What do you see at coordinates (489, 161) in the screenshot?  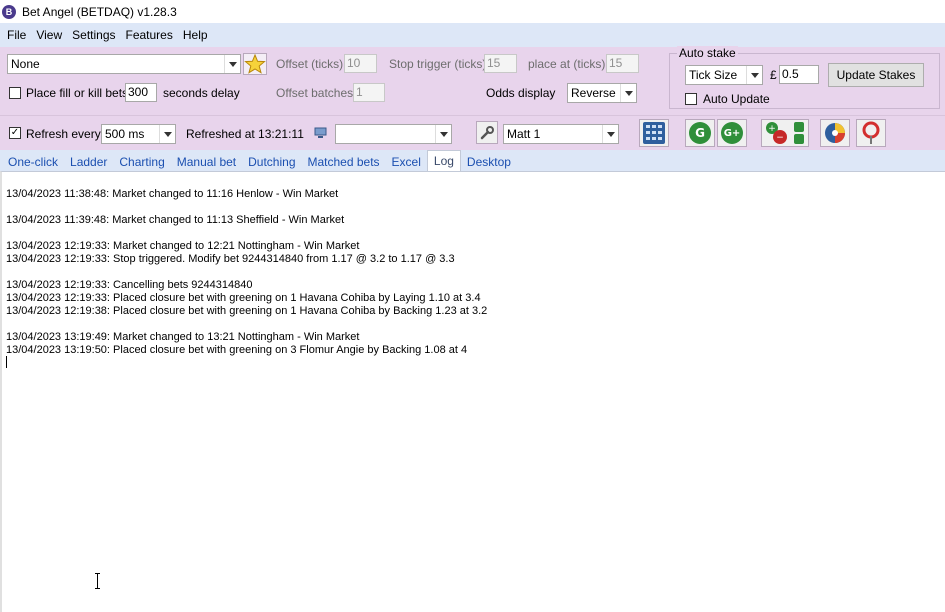 I see `tab-desktop: Desktop` at bounding box center [489, 161].